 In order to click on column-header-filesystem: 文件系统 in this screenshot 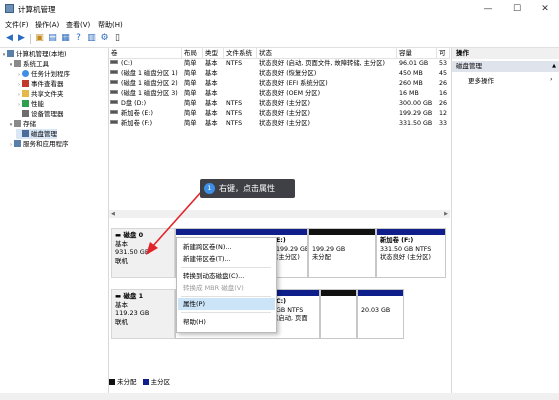, I will do `click(240, 53)`.